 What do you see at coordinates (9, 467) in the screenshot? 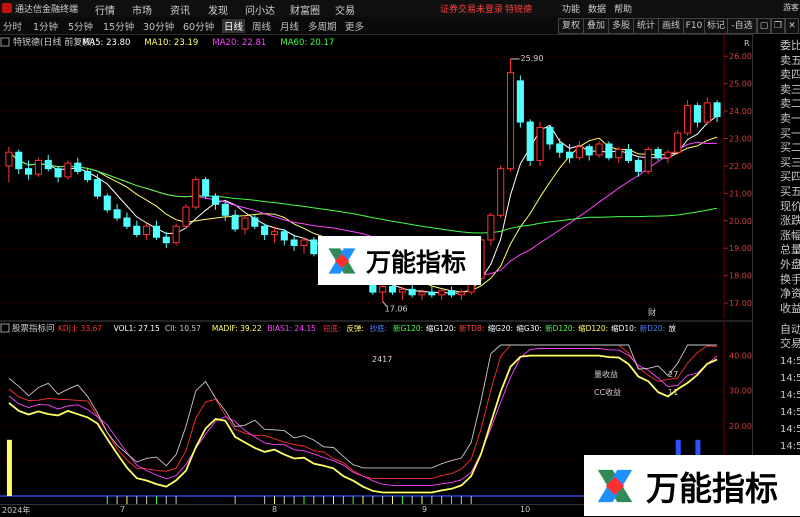
I see `signal-column` at bounding box center [9, 467].